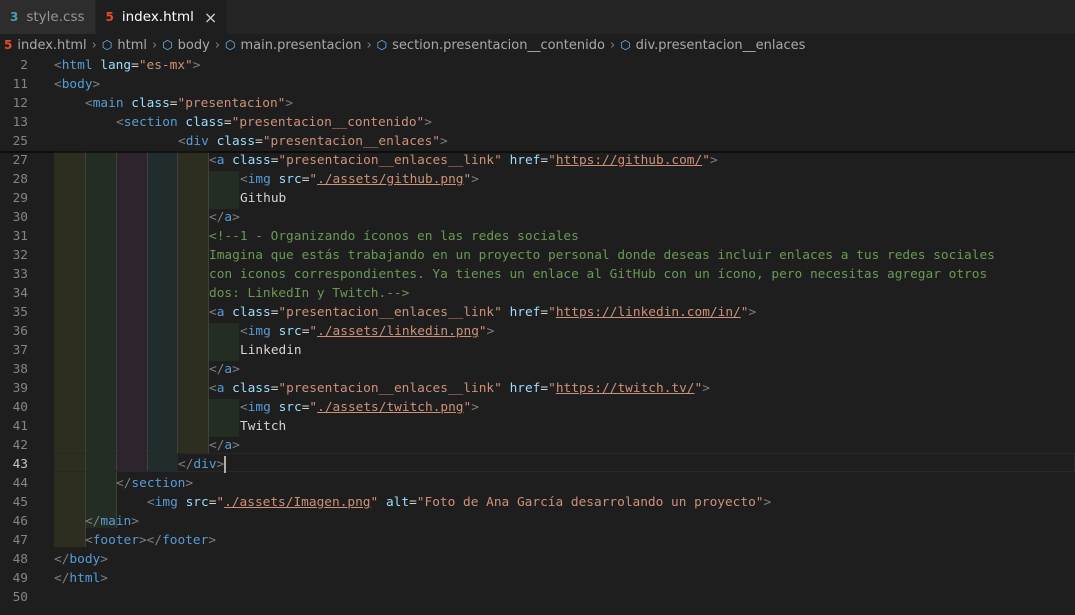 This screenshot has width=1075, height=615. I want to click on code-line: 40 <img src="./assets/twitch.png">, so click(537, 407).